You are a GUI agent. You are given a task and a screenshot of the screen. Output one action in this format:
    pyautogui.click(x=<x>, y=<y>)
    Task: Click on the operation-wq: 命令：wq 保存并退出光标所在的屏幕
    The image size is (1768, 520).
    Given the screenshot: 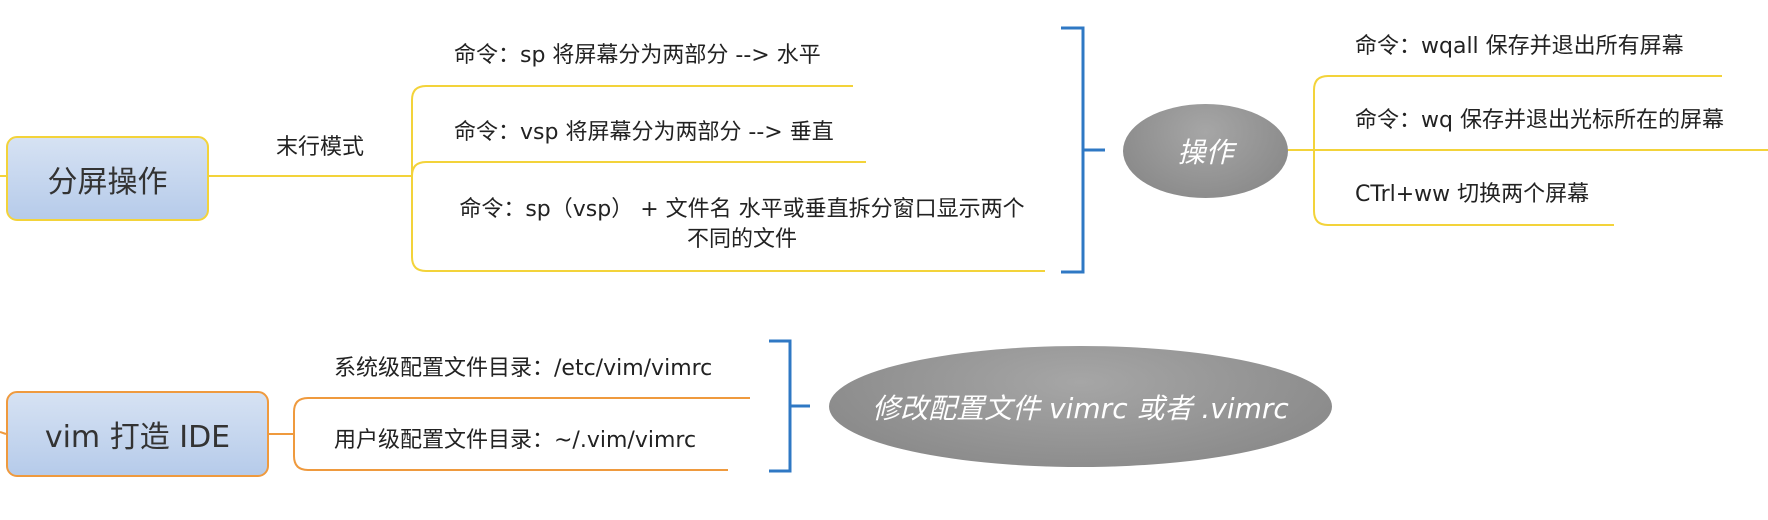 What is the action you would take?
    pyautogui.click(x=1539, y=120)
    